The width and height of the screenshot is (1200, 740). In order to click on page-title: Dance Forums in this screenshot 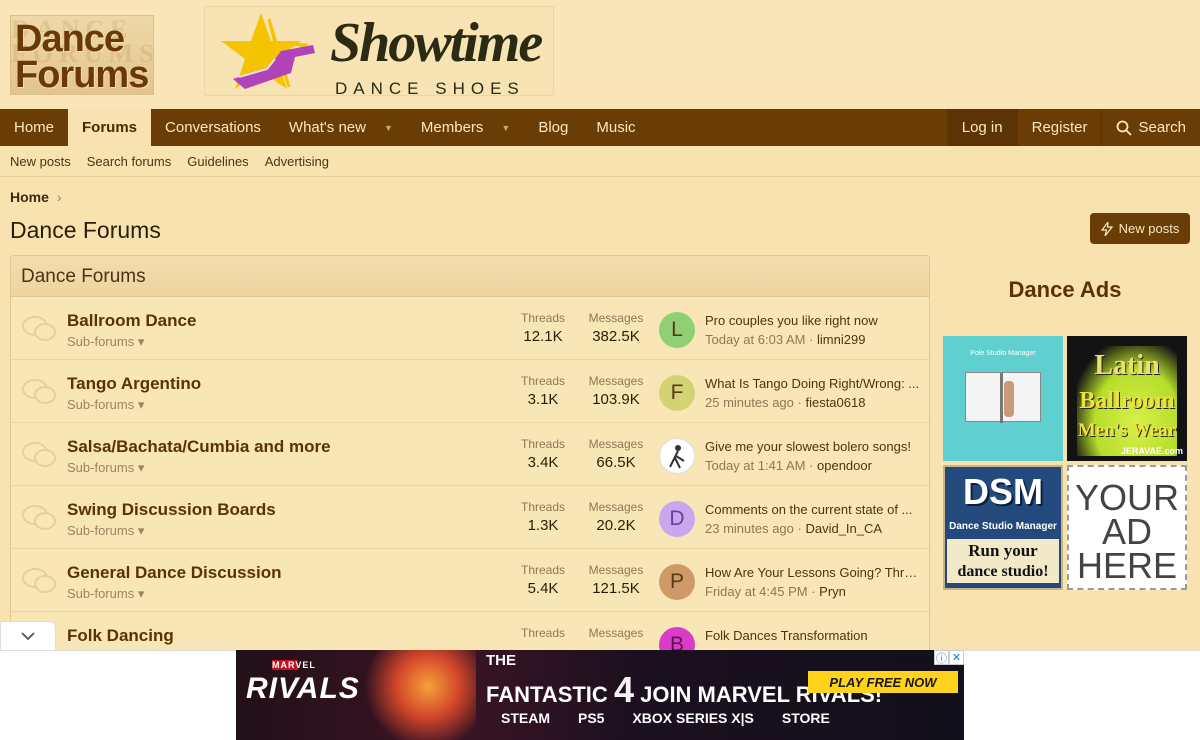, I will do `click(85, 230)`.